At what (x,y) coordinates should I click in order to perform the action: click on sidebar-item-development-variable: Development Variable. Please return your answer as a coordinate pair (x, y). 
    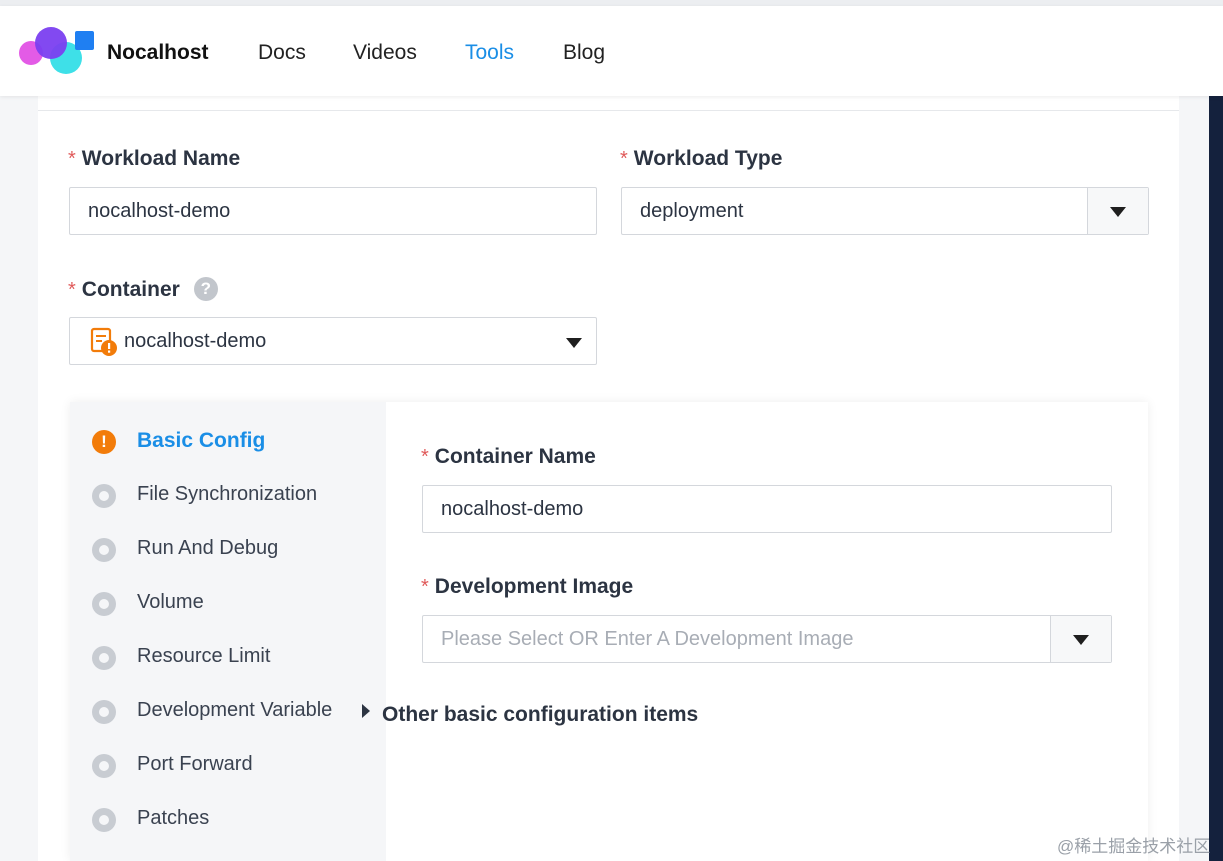
    Looking at the image, I should click on (228, 712).